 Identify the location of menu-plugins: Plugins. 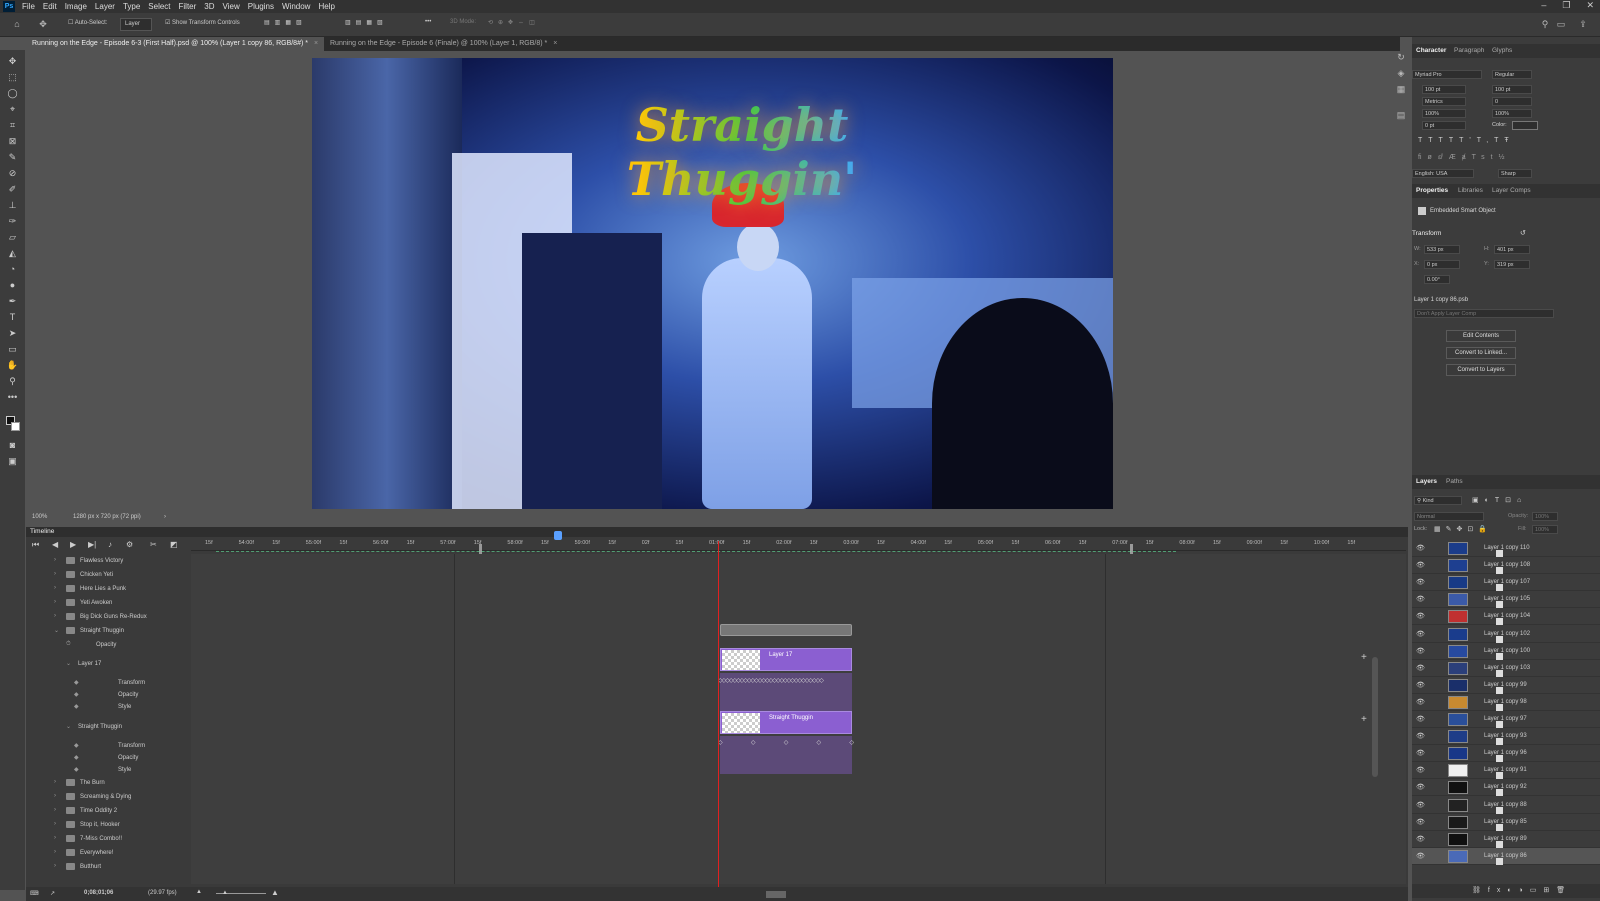
(261, 6).